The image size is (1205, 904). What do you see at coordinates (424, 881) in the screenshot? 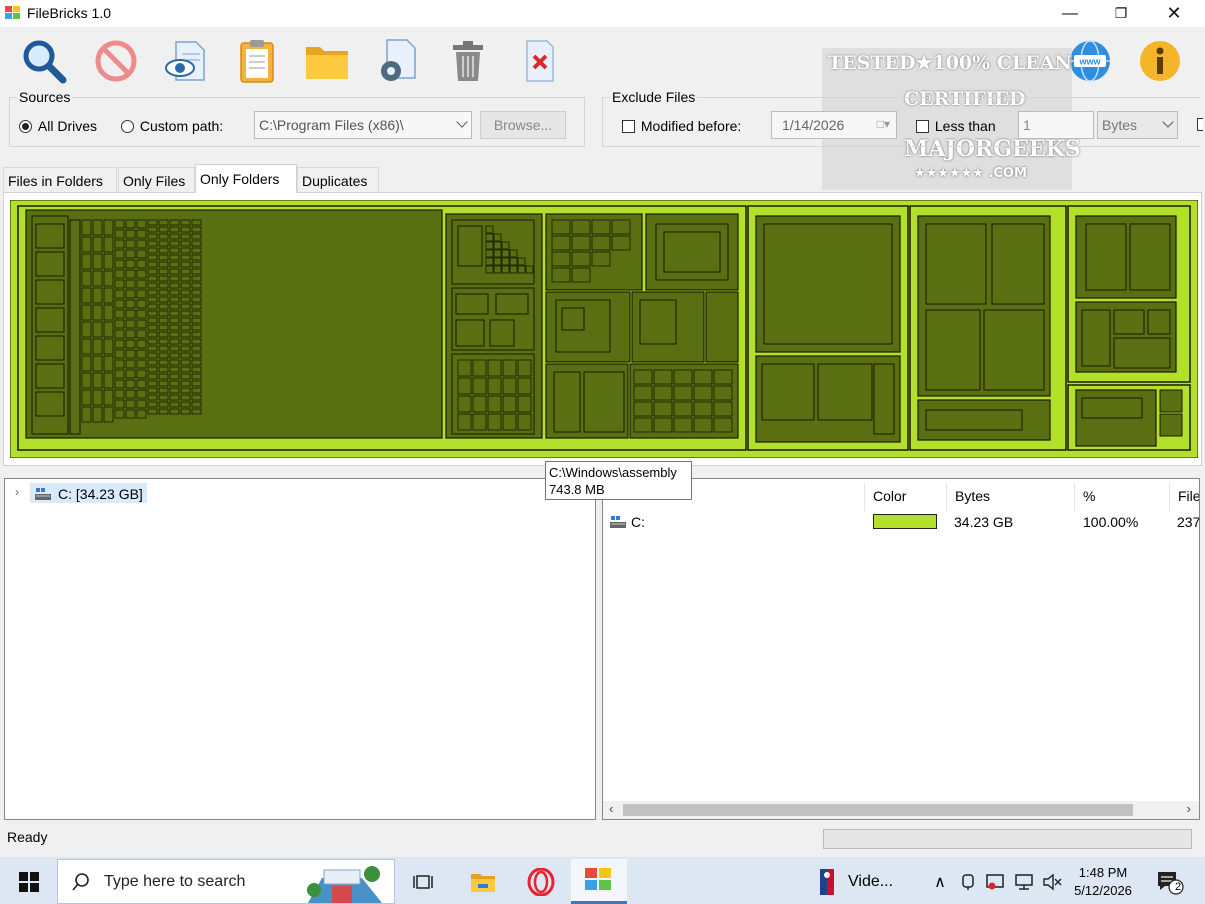
I see `task-view-button` at bounding box center [424, 881].